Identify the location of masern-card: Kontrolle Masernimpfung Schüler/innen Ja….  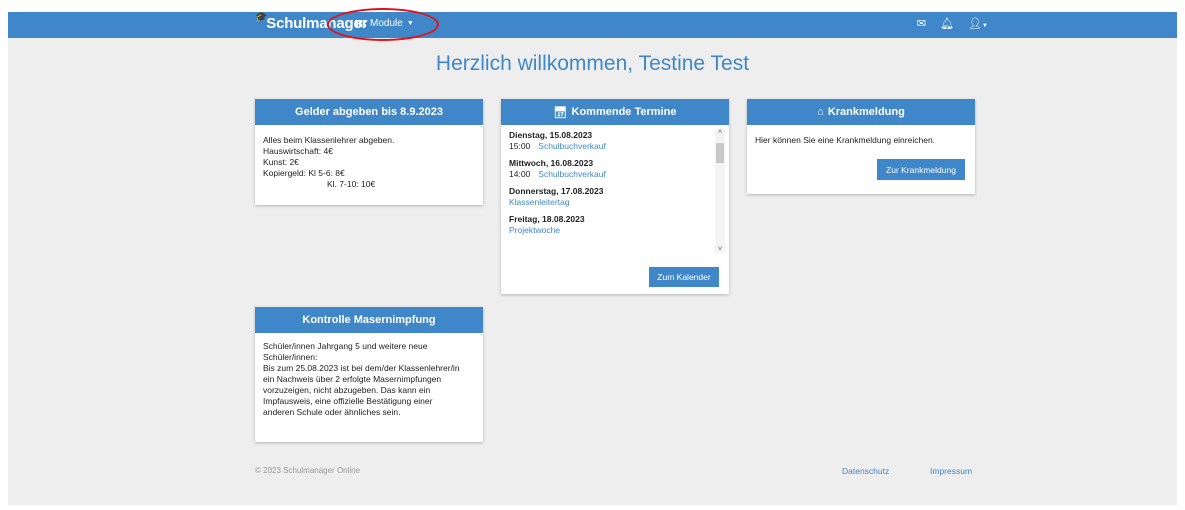
(369, 374).